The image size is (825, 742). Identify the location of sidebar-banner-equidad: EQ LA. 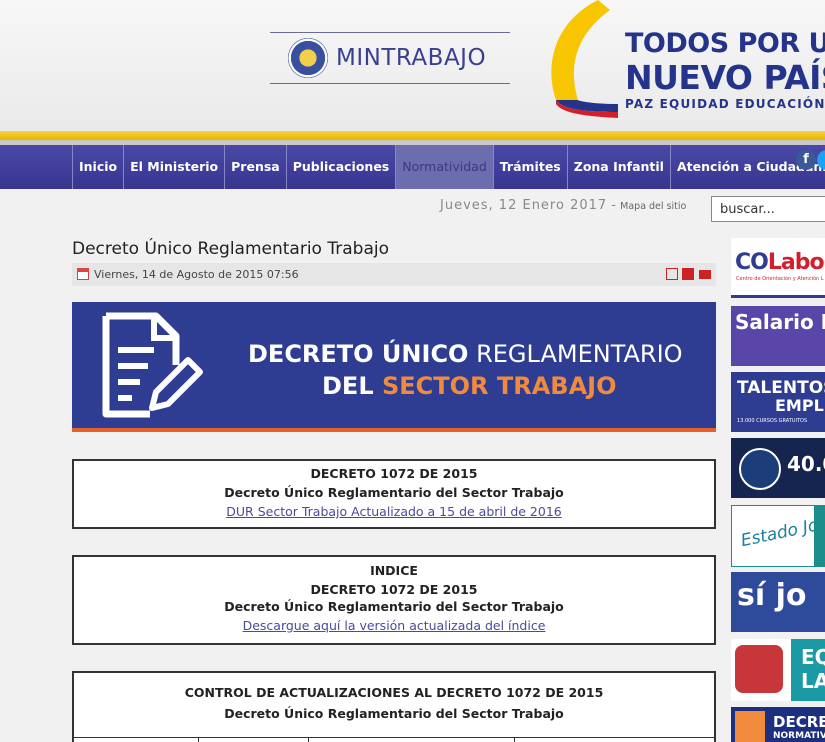
(778, 670).